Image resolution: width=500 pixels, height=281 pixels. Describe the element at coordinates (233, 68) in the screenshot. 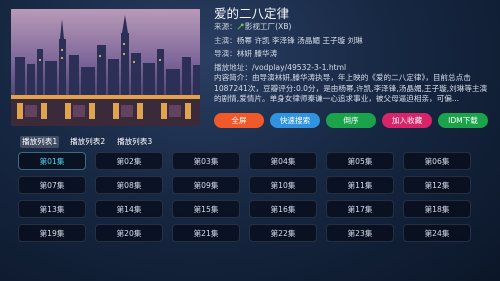

I see `play-url-label: 播放地址：` at that location.